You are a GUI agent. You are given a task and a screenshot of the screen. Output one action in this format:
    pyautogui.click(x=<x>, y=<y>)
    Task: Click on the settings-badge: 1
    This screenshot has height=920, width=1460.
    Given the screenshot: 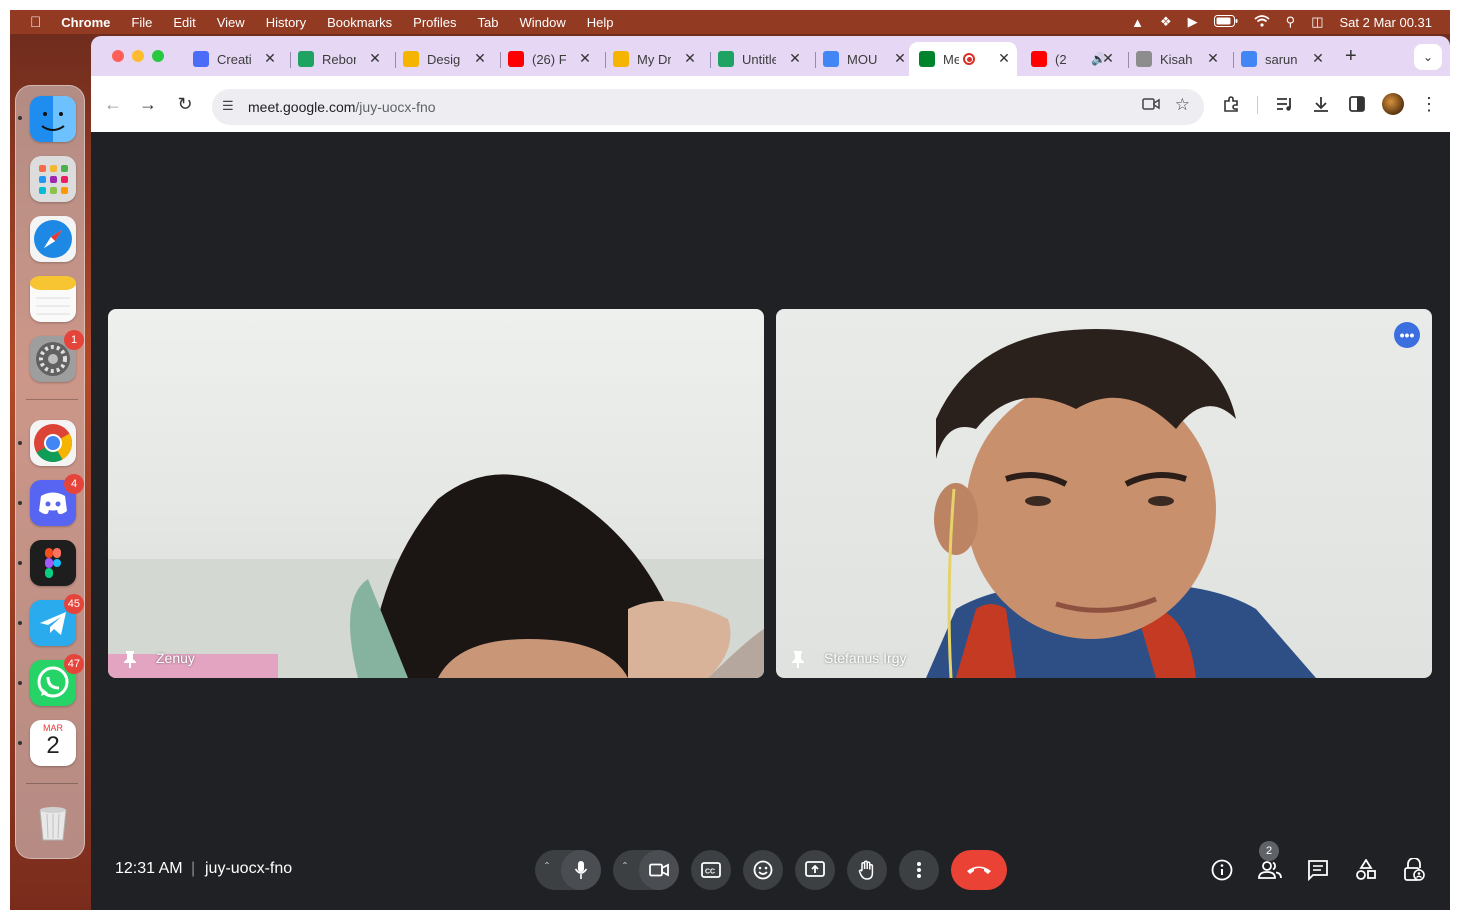 What is the action you would take?
    pyautogui.click(x=74, y=340)
    